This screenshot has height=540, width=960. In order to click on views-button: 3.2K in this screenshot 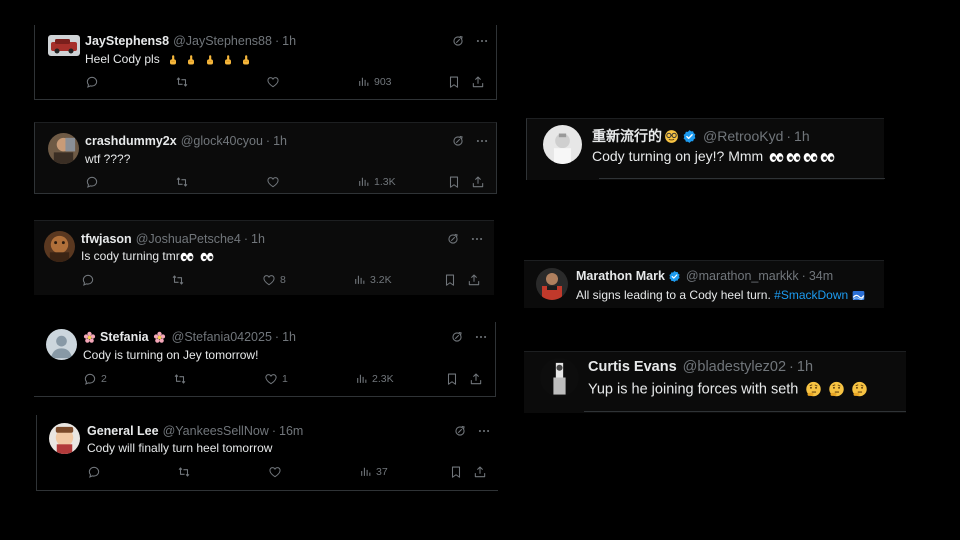, I will do `click(372, 279)`.